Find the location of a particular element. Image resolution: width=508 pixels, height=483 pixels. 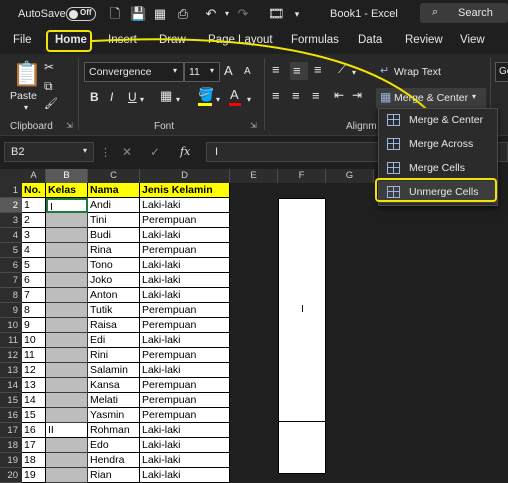

menu-item-merge-across: Merge Across is located at coordinates (438, 144).